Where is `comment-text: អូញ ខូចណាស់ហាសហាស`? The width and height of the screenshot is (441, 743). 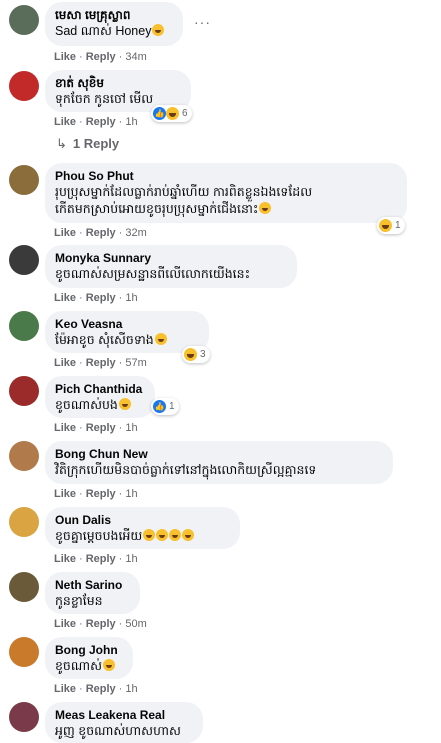
comment-text: អូញ ខូចណាស់ហាសហាស is located at coordinates (118, 731).